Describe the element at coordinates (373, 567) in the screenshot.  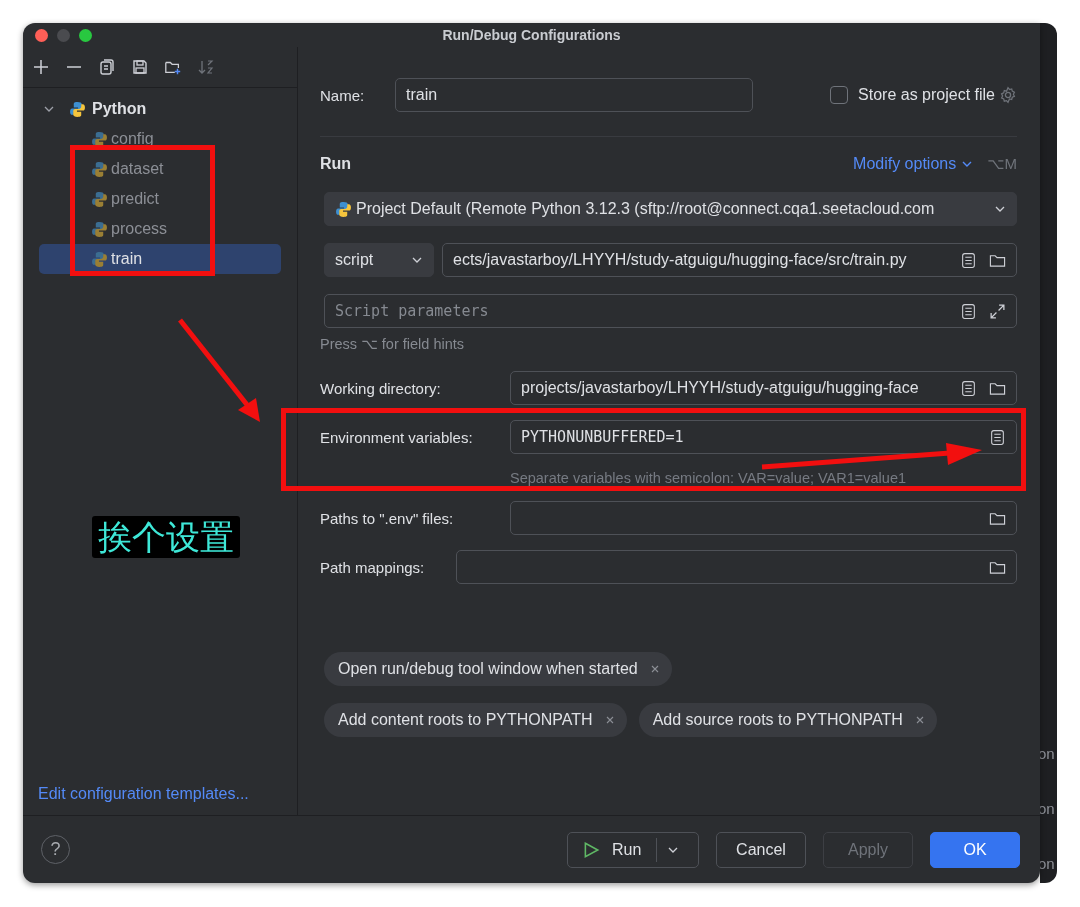
I see `field-label: Path mappings:` at that location.